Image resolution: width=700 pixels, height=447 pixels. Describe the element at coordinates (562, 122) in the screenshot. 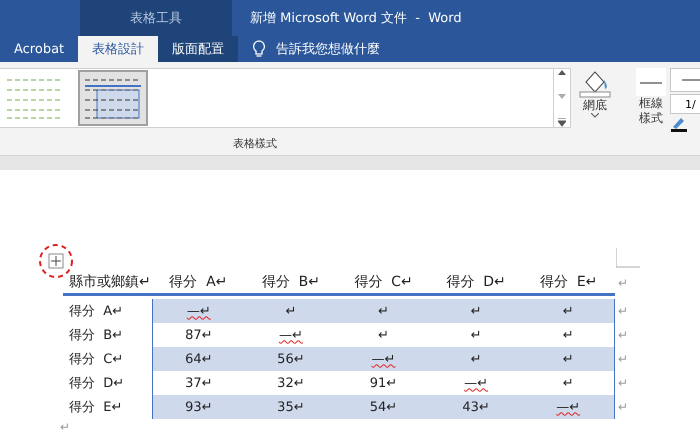

I see `gallery-more-icon` at that location.